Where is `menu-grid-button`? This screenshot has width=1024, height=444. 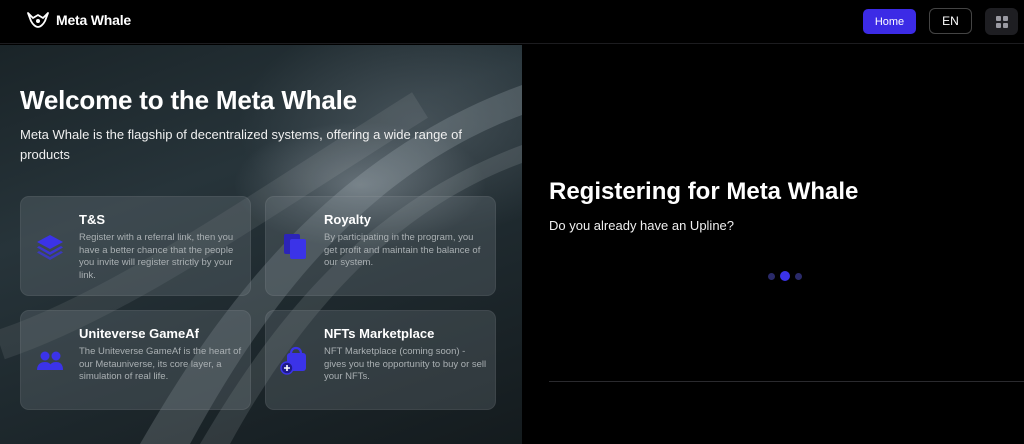
menu-grid-button is located at coordinates (1001, 21).